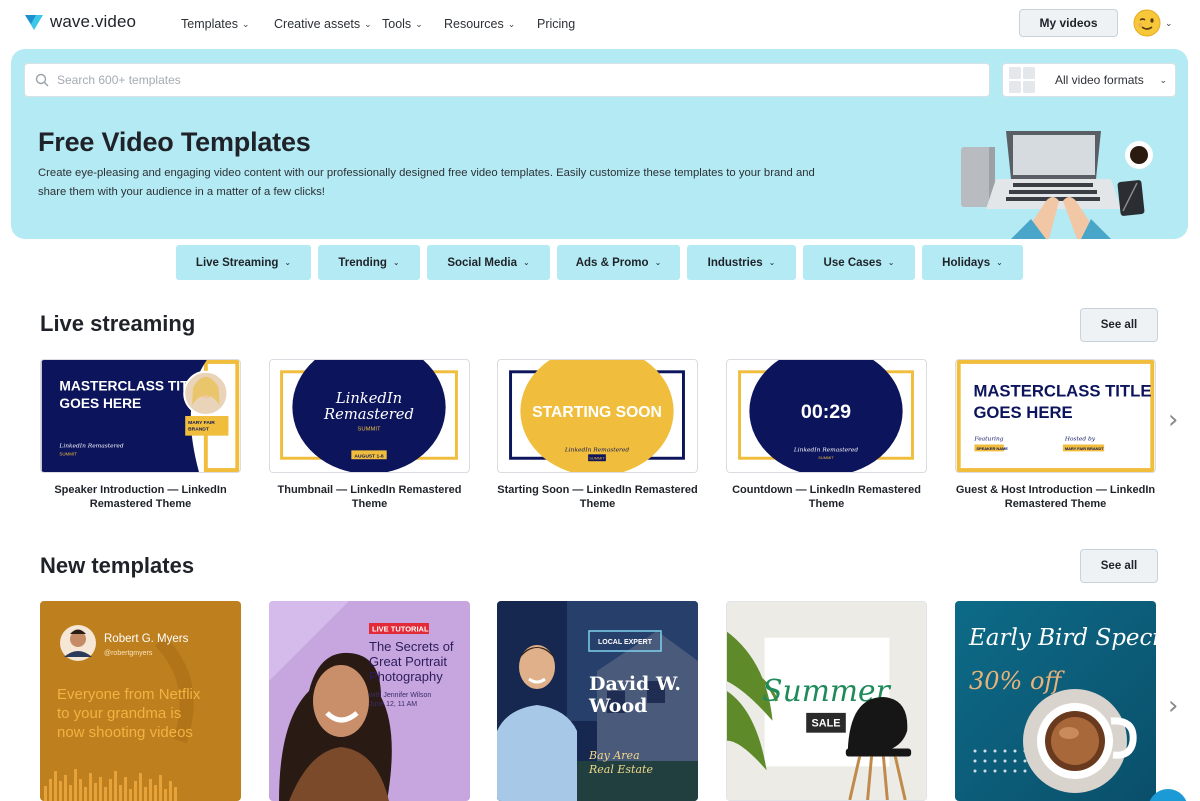 Image resolution: width=1200 pixels, height=801 pixels. Describe the element at coordinates (368, 456) in the screenshot. I see `thumb-date-tag: AUGUST 1-6` at that location.